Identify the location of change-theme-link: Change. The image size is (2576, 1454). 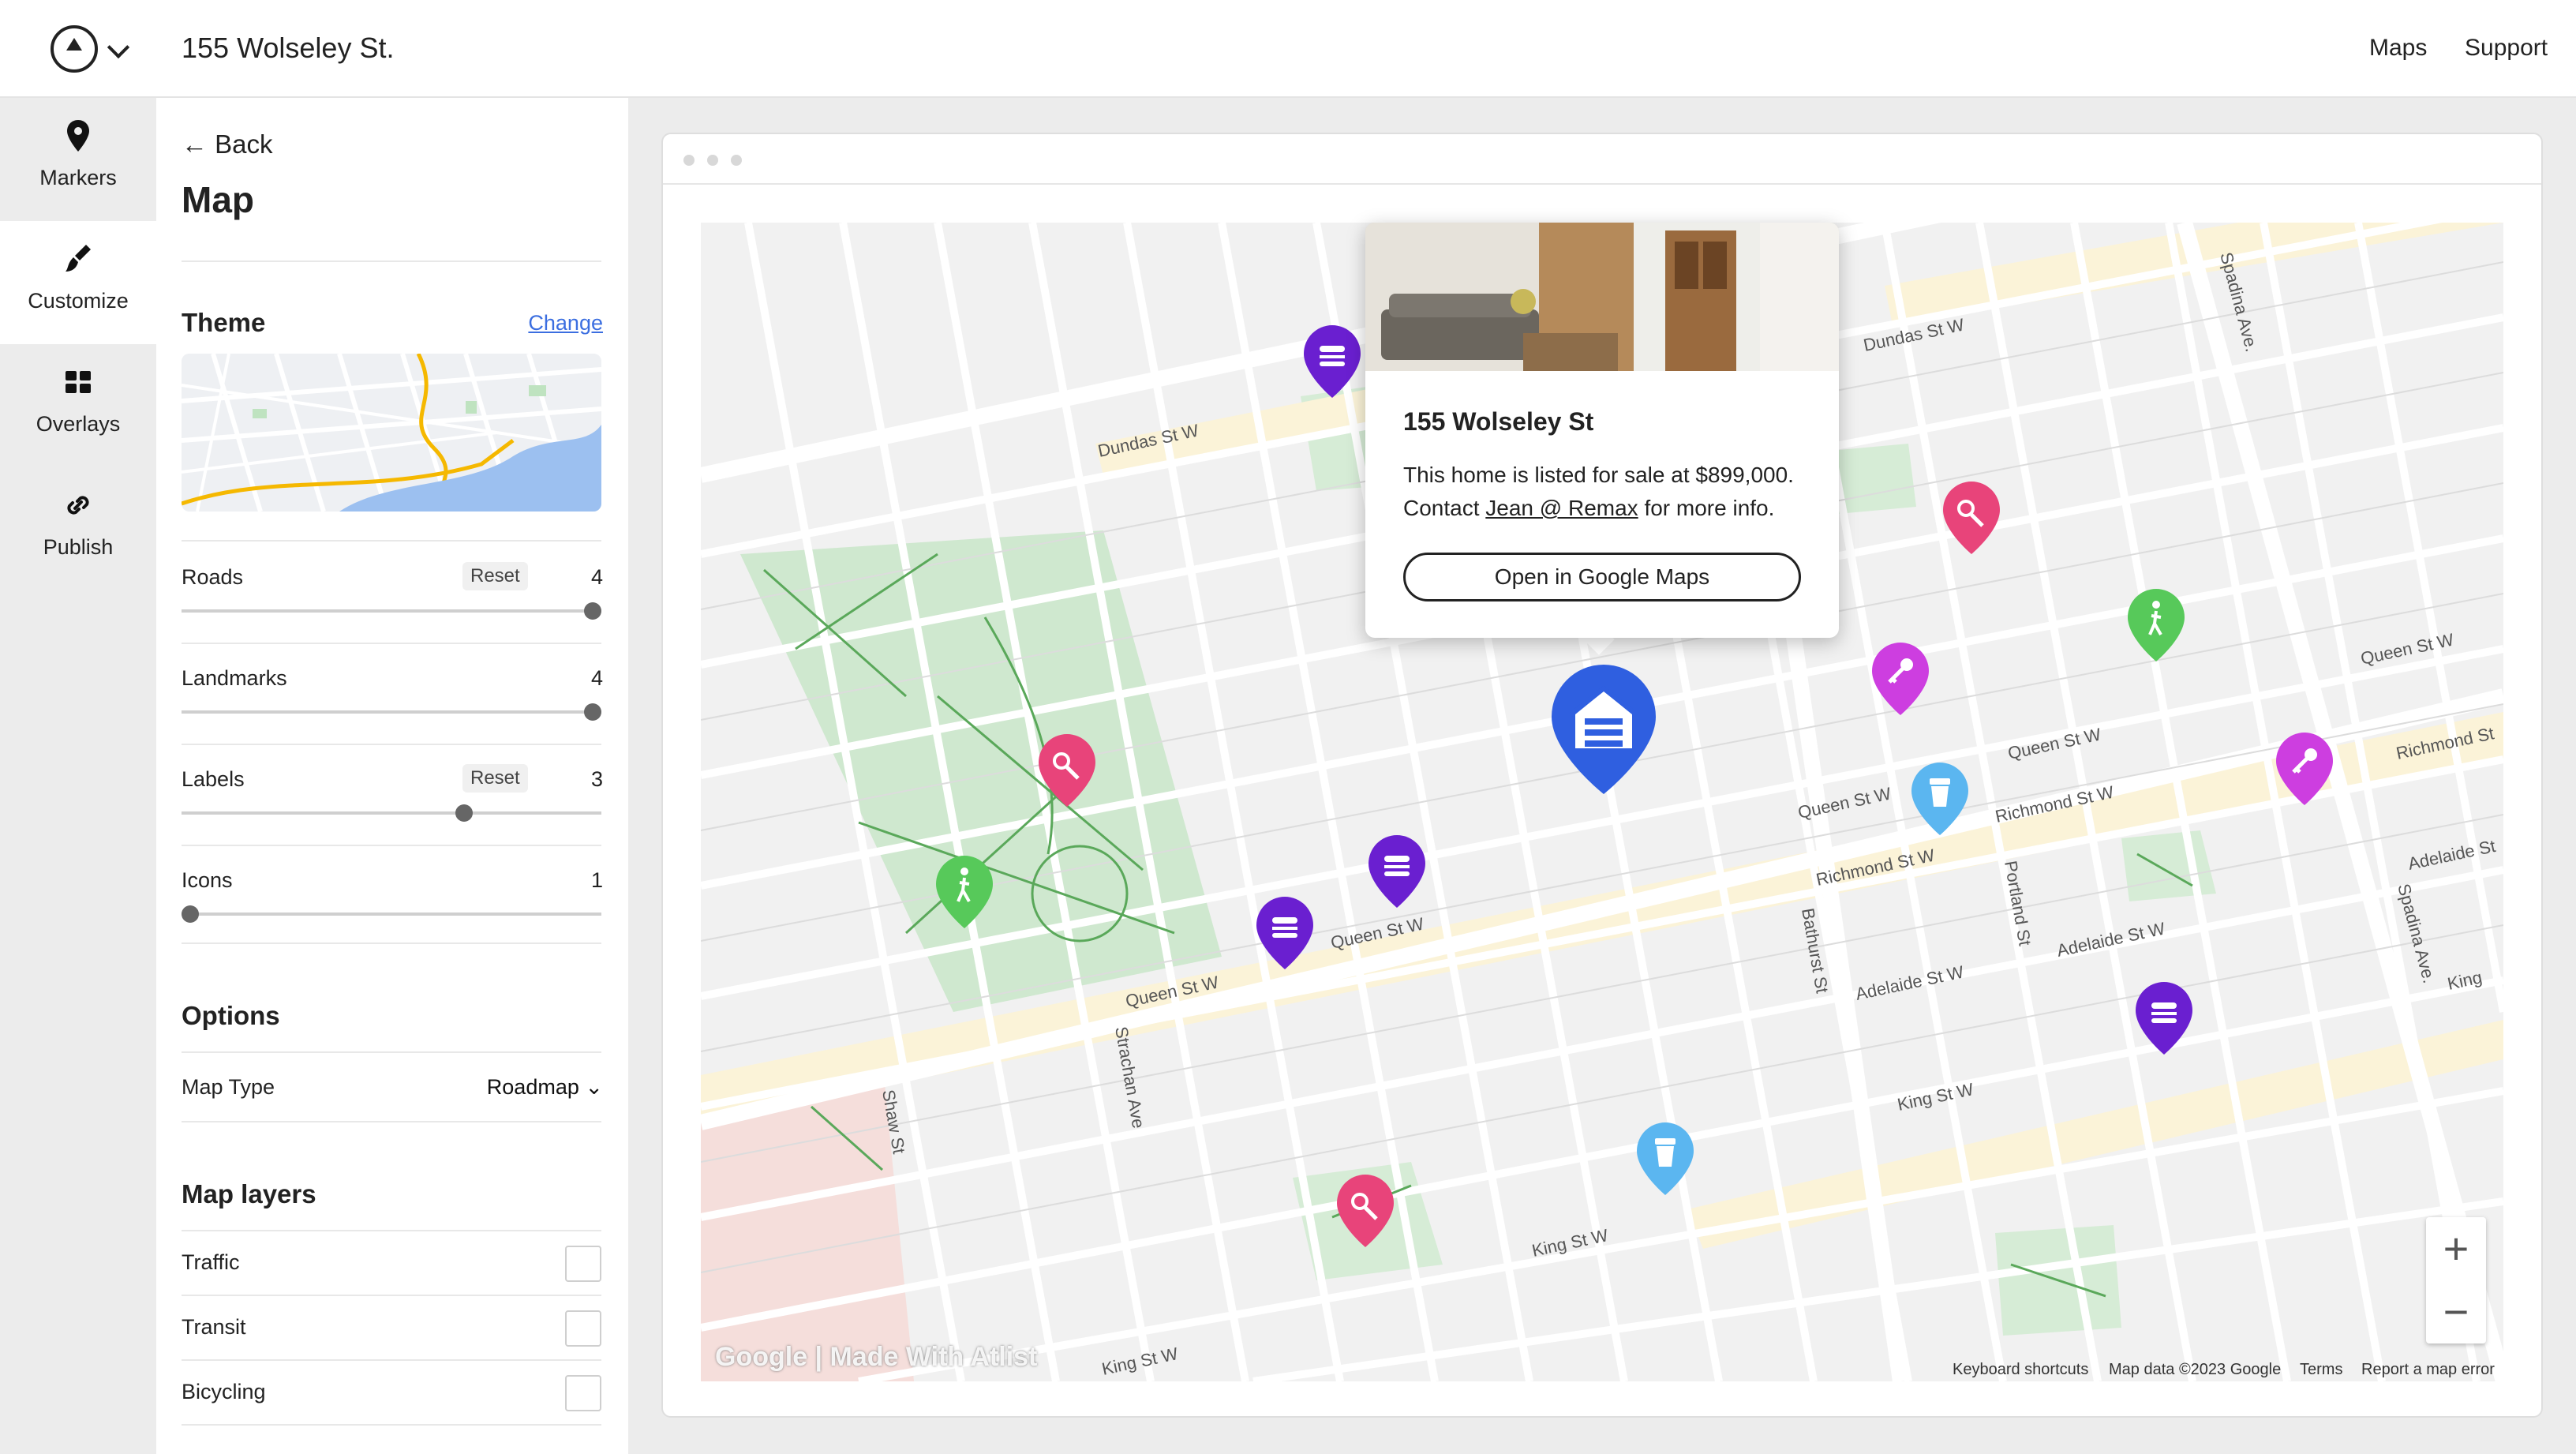
(565, 323).